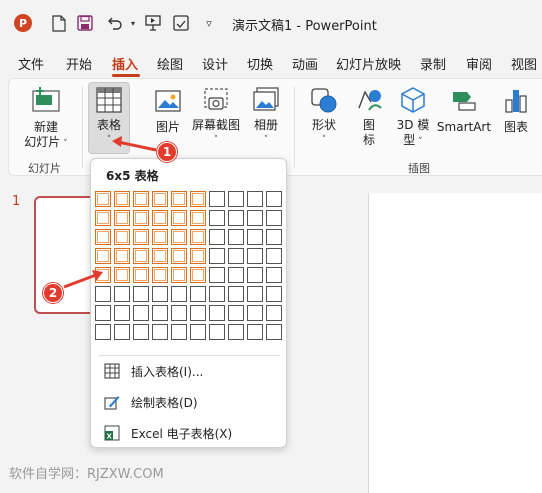 This screenshot has width=542, height=493. Describe the element at coordinates (53, 293) in the screenshot. I see `annotation-badge-2: 2` at that location.